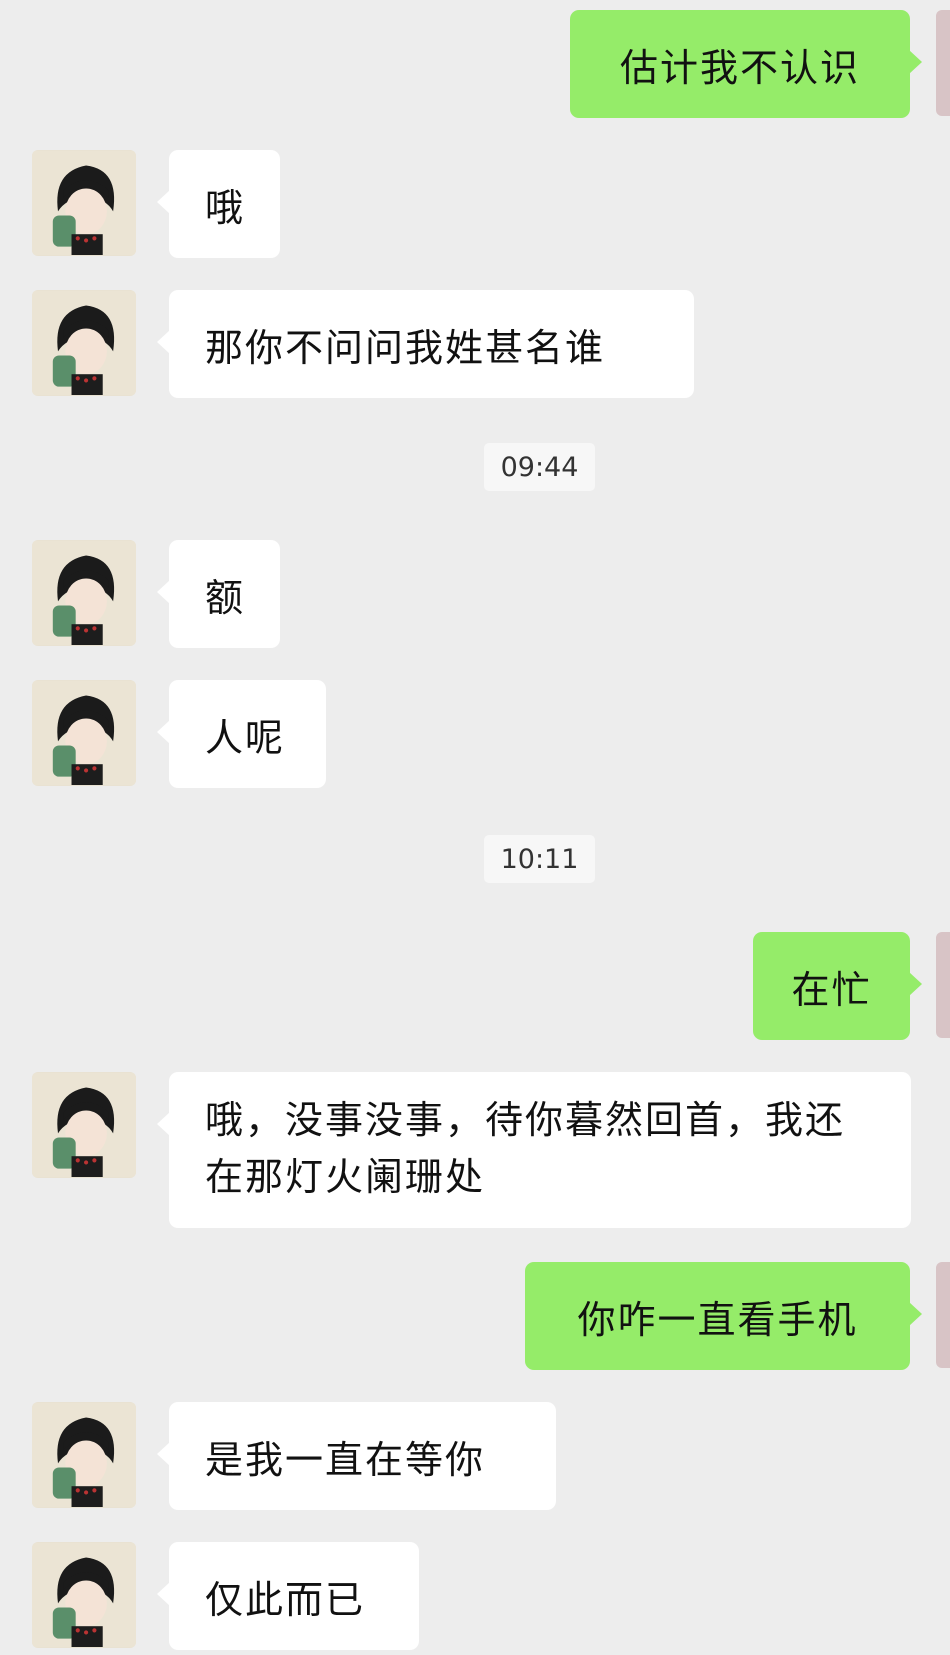  What do you see at coordinates (475, 204) in the screenshot?
I see `message-row: 哦` at bounding box center [475, 204].